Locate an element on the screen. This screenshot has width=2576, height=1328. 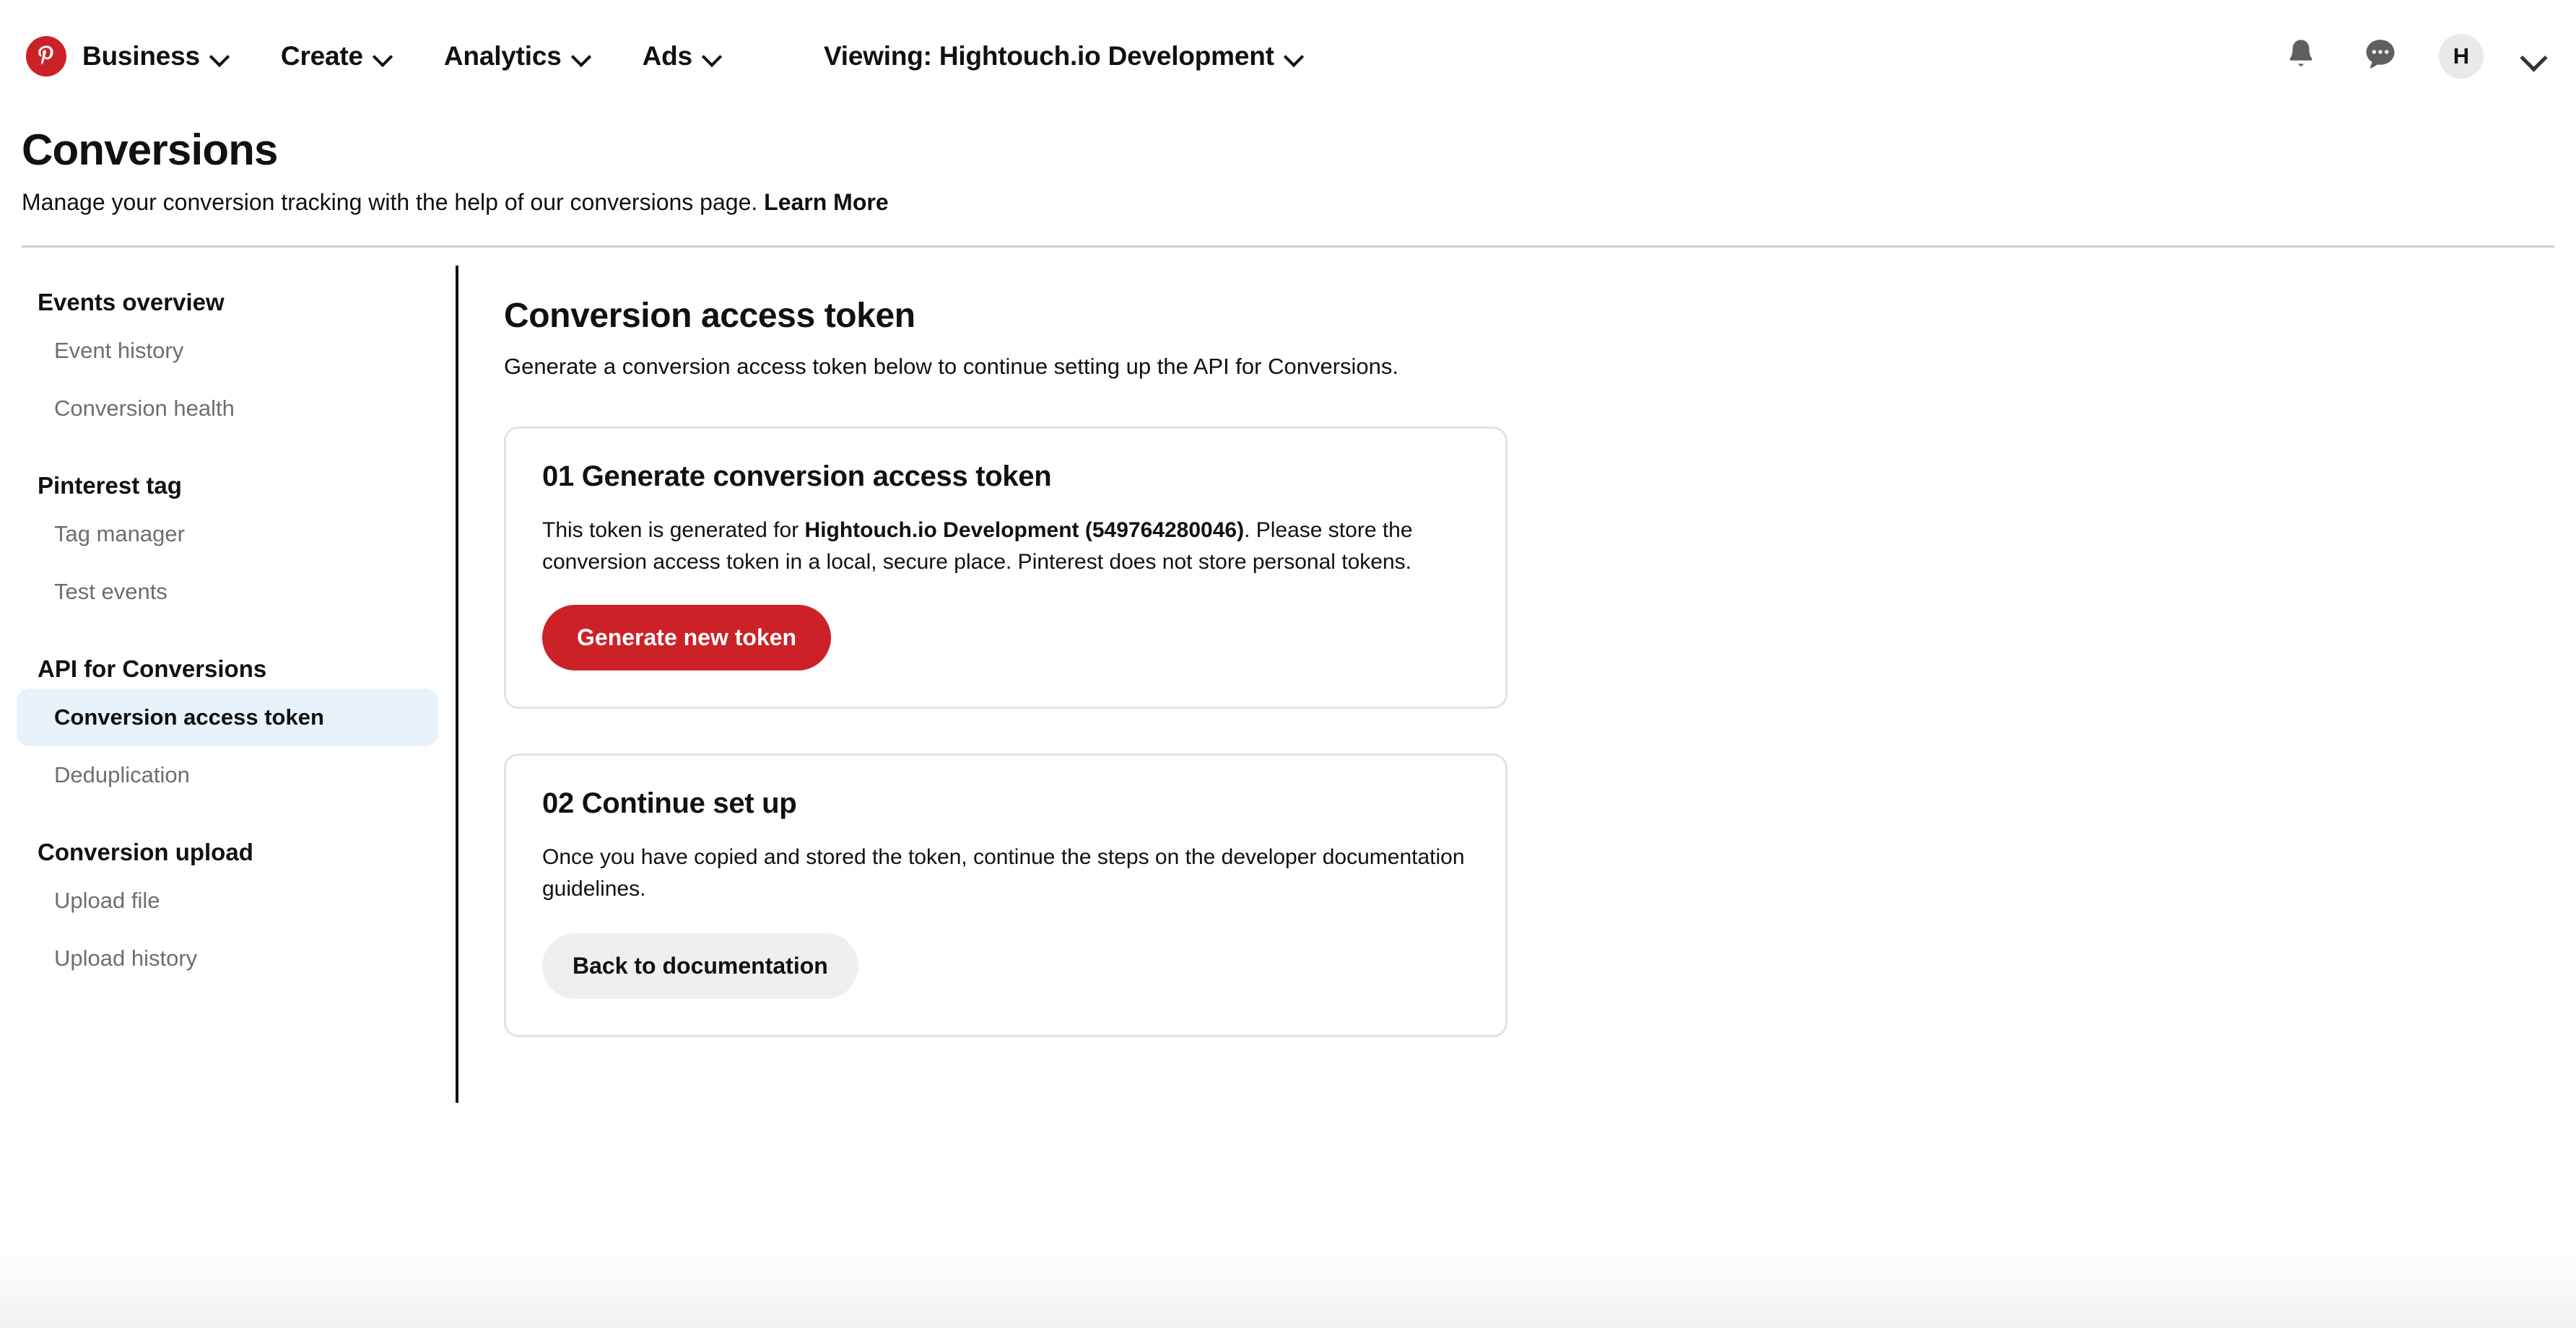
avatar: H is located at coordinates (2461, 56).